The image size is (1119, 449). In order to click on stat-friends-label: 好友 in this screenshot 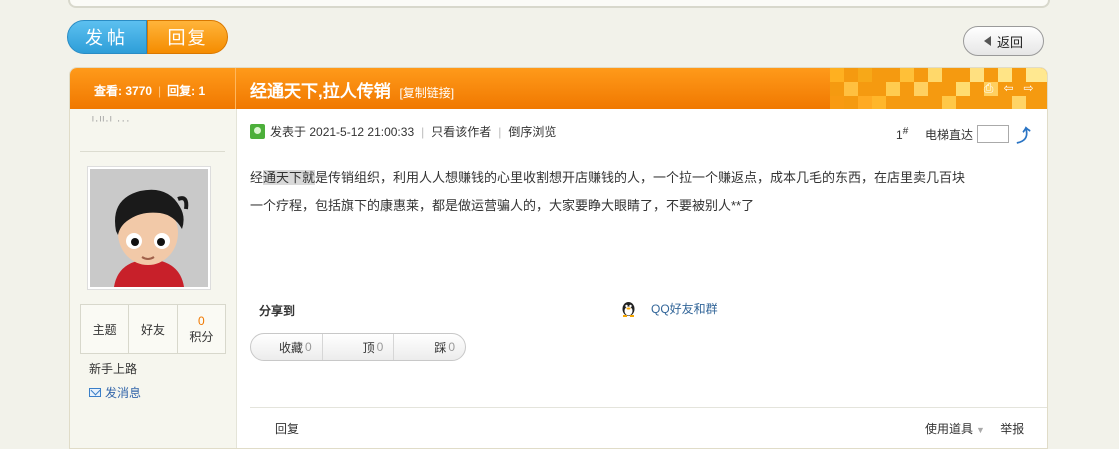, I will do `click(152, 329)`.